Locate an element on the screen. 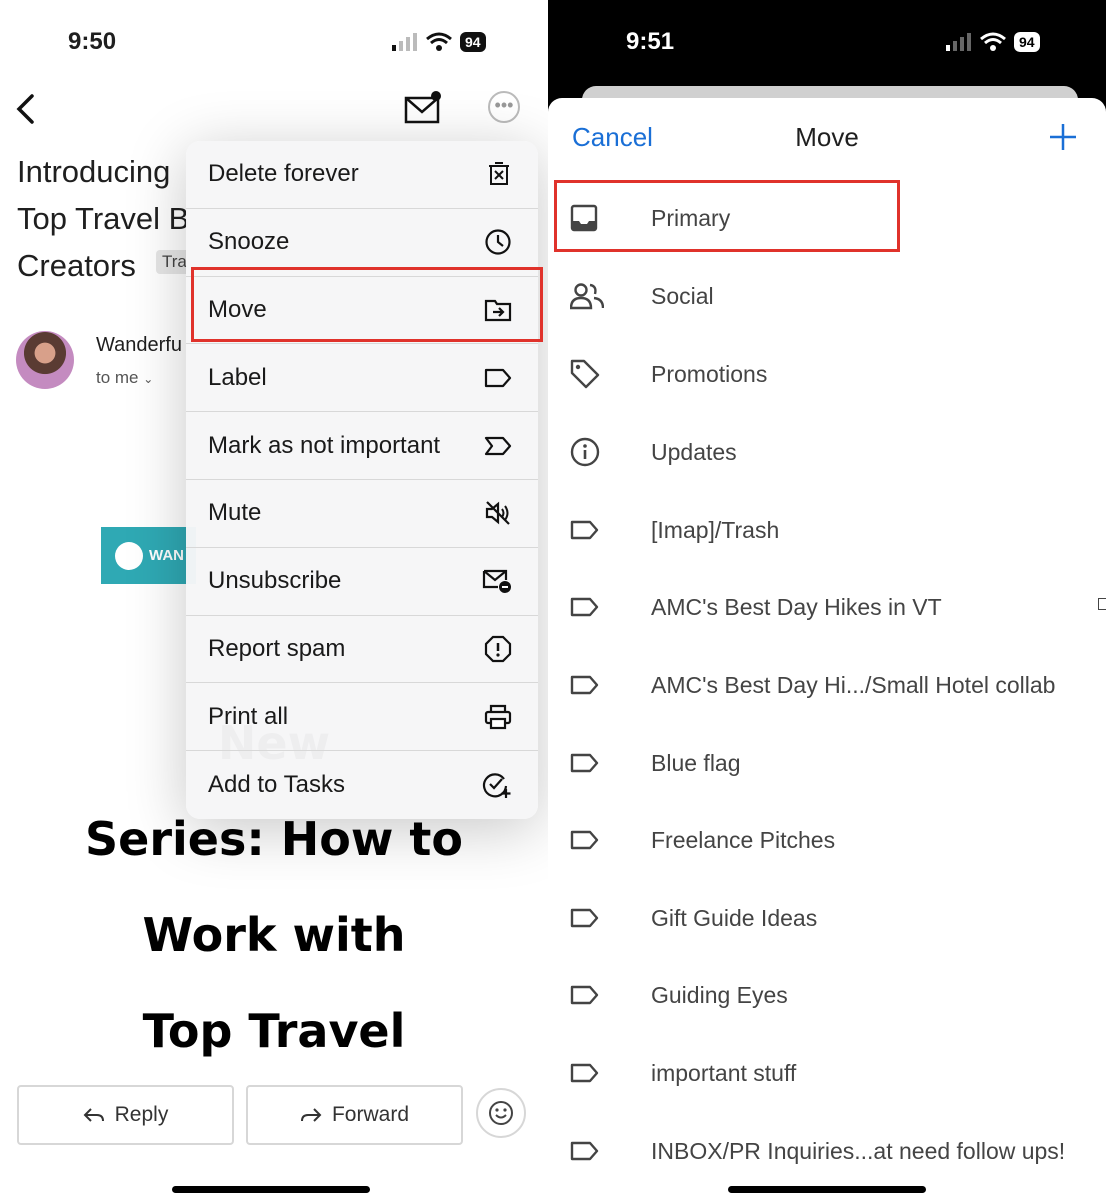 This screenshot has height=1200, width=1106. move-item-amc-small-hotel: AMC's Best Day Hi.../Small Hotel collab is located at coordinates (827, 685).